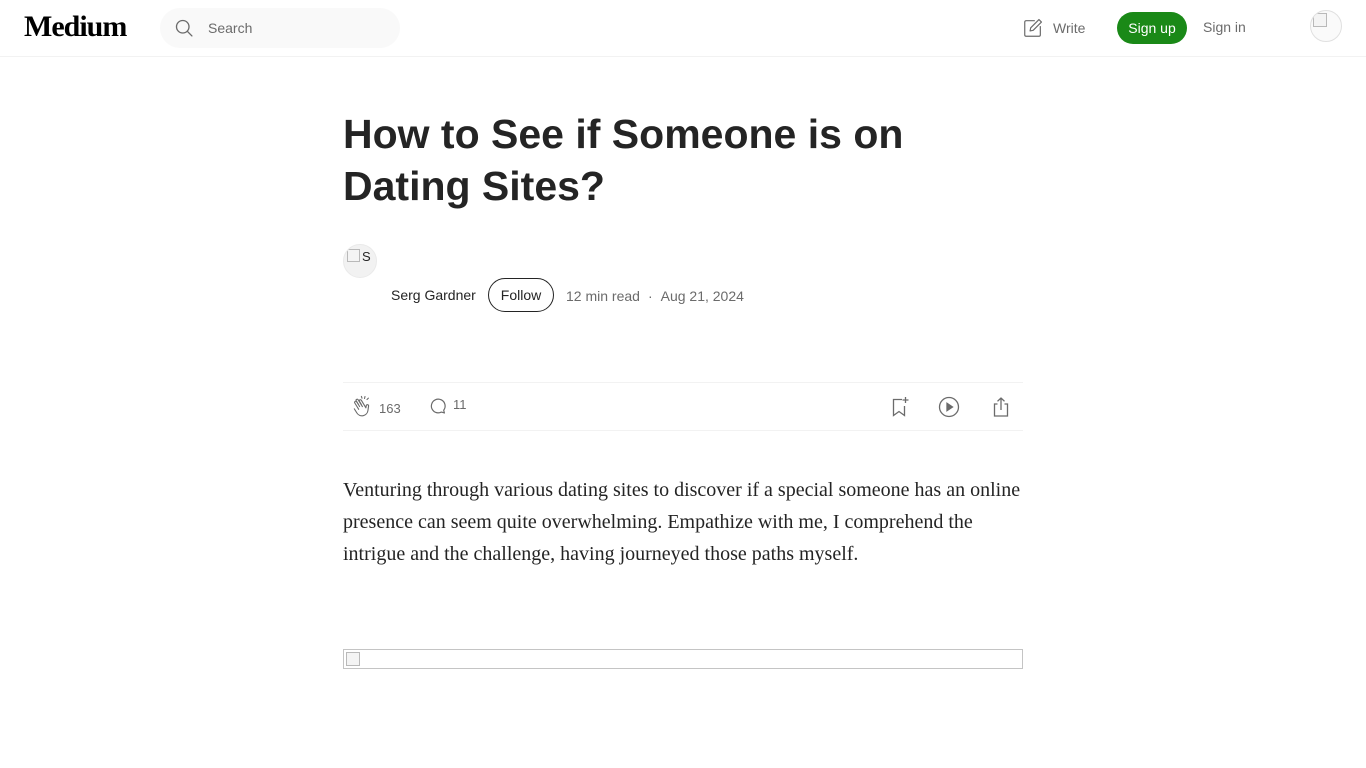 This screenshot has width=1366, height=768. I want to click on write-icon, so click(1033, 27).